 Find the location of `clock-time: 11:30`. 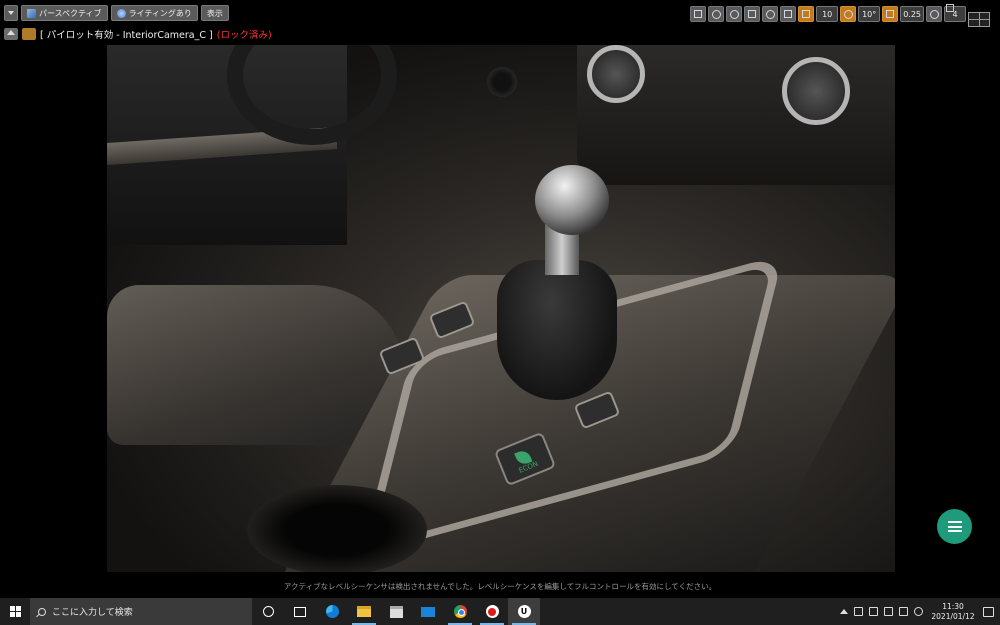

clock-time: 11:30 is located at coordinates (953, 606).